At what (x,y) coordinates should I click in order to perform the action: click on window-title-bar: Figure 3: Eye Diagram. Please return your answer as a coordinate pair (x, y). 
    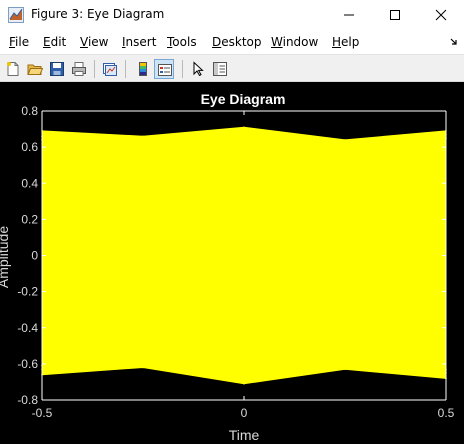
    Looking at the image, I should click on (232, 15).